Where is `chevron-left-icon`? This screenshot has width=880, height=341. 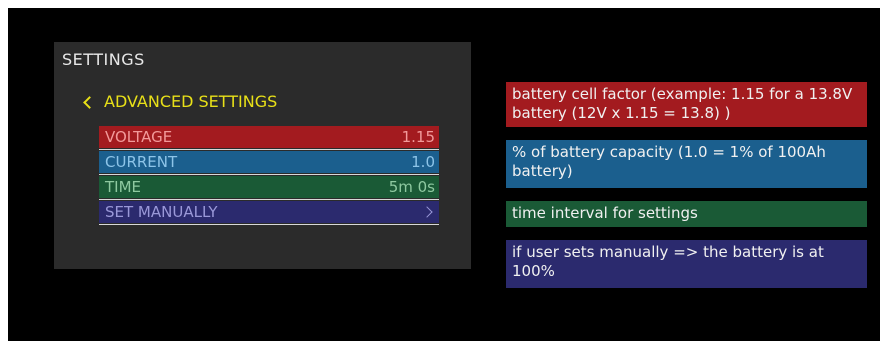
chevron-left-icon is located at coordinates (89, 102).